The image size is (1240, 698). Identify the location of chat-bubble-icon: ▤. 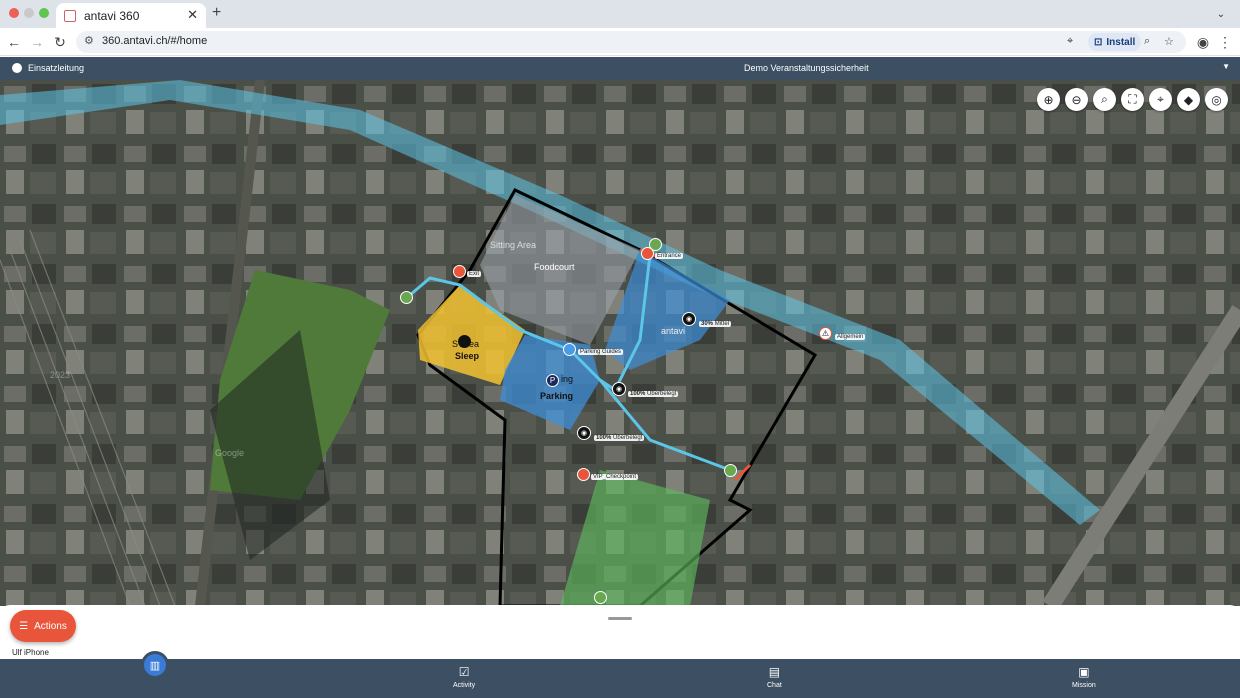
(774, 672).